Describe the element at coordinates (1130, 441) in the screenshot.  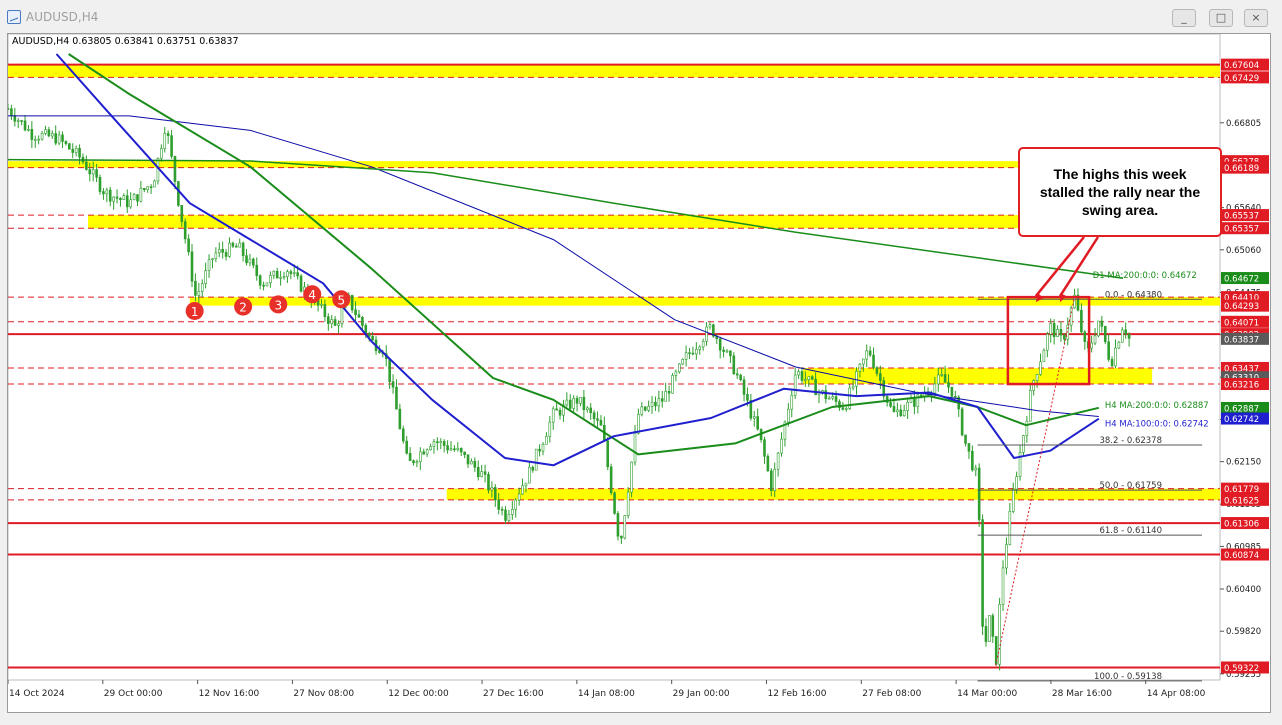
I see `fib-label-1: 38.2 - 0.62378` at that location.